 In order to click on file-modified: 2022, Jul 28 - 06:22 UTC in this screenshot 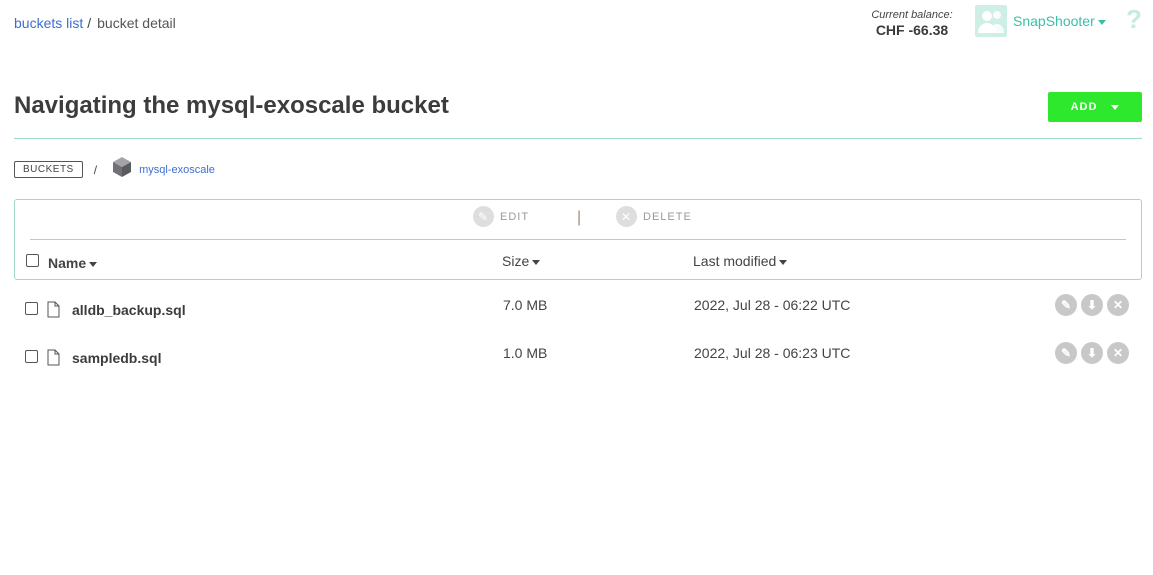, I will do `click(772, 305)`.